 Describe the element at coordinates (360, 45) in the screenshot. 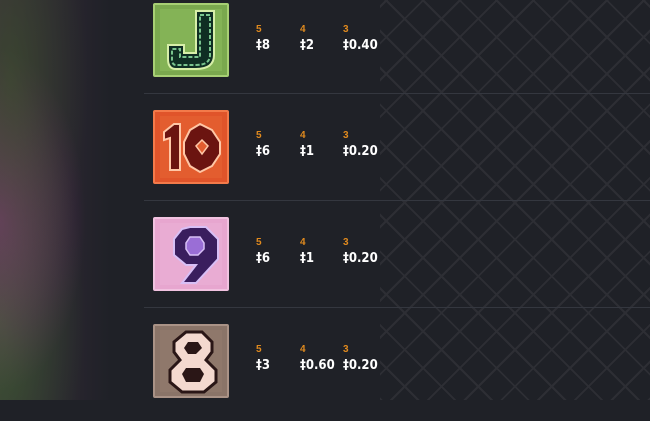

I see `payout-amount: ‡0.40` at that location.